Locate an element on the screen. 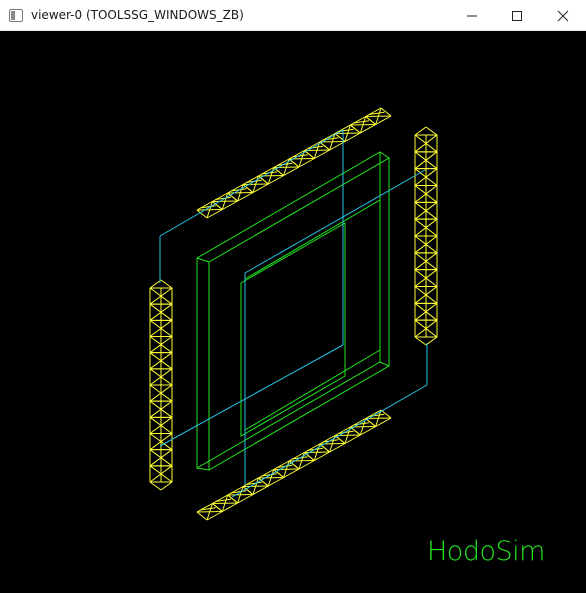 This screenshot has width=586, height=593. app-icon is located at coordinates (16, 15).